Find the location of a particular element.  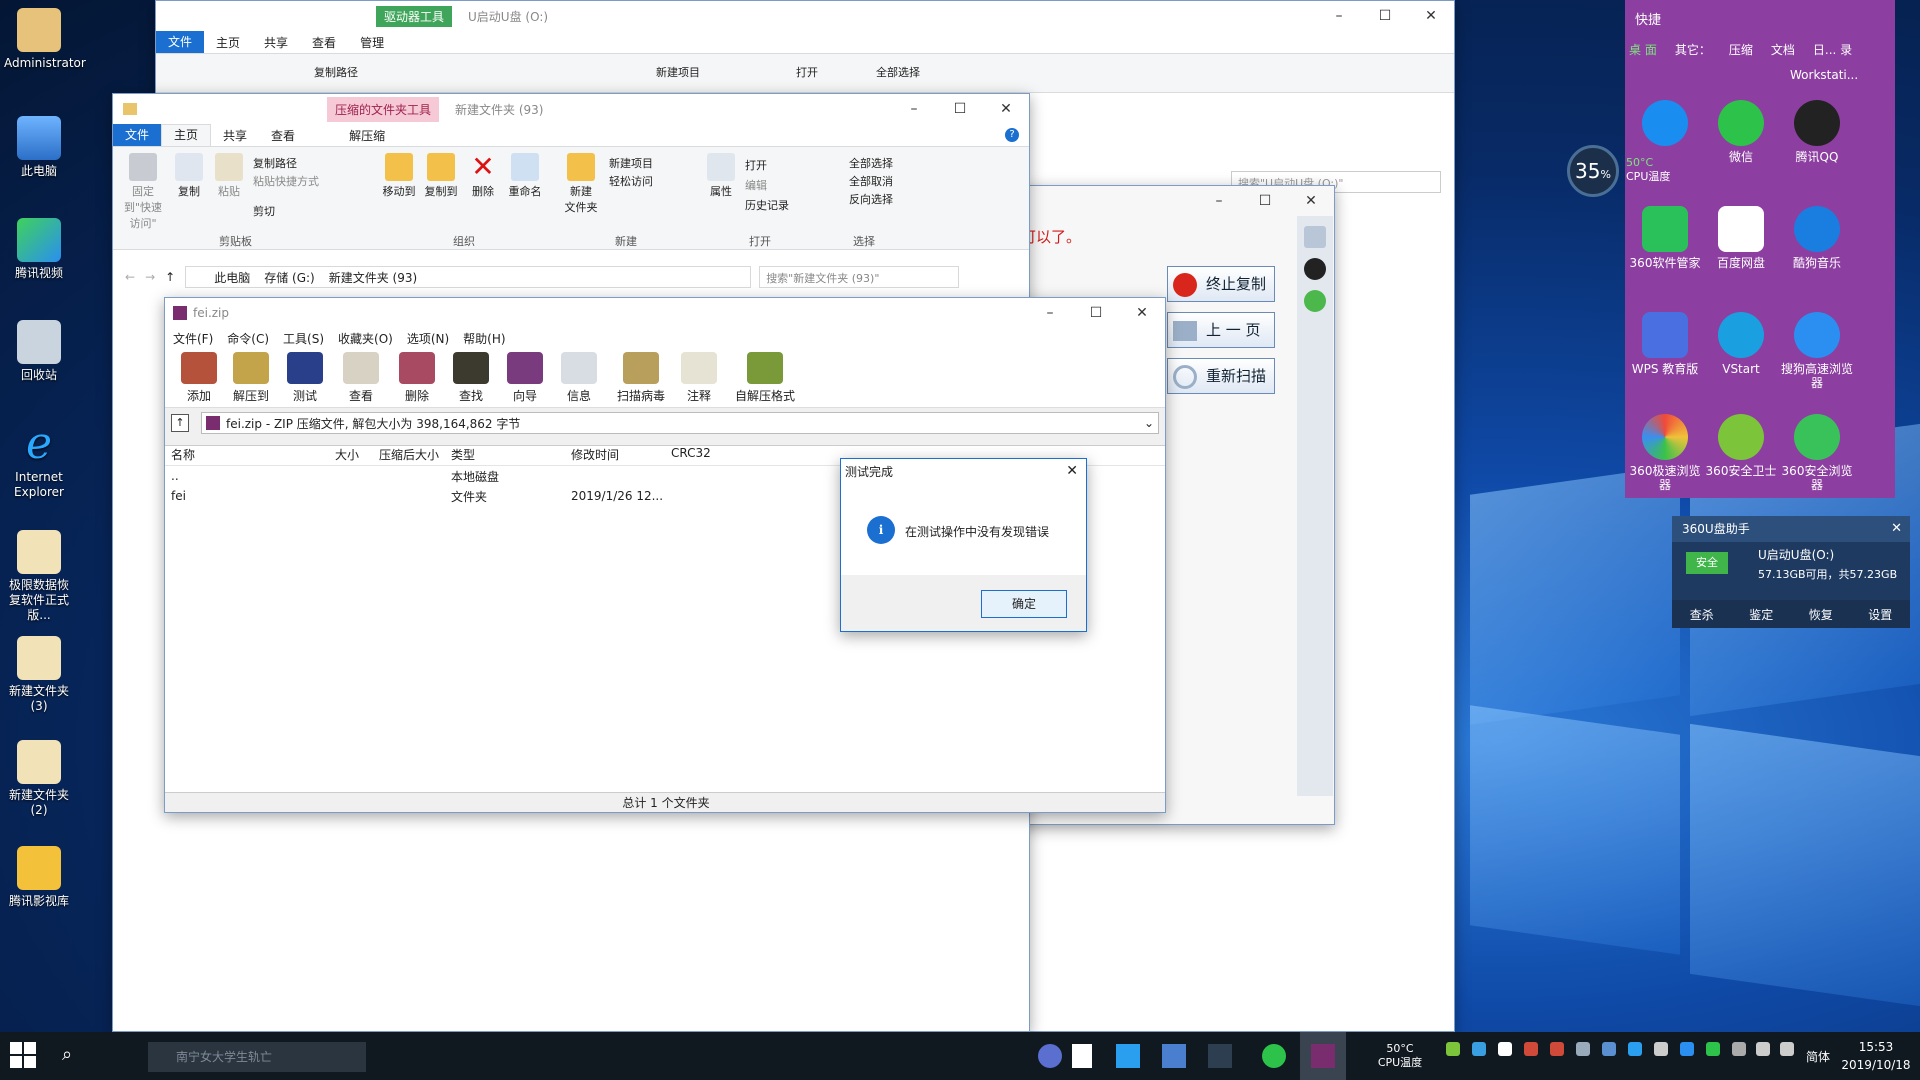

breadcrumb: 此电脑 存储 (G:) 新建文件夹 (93) is located at coordinates (468, 277).